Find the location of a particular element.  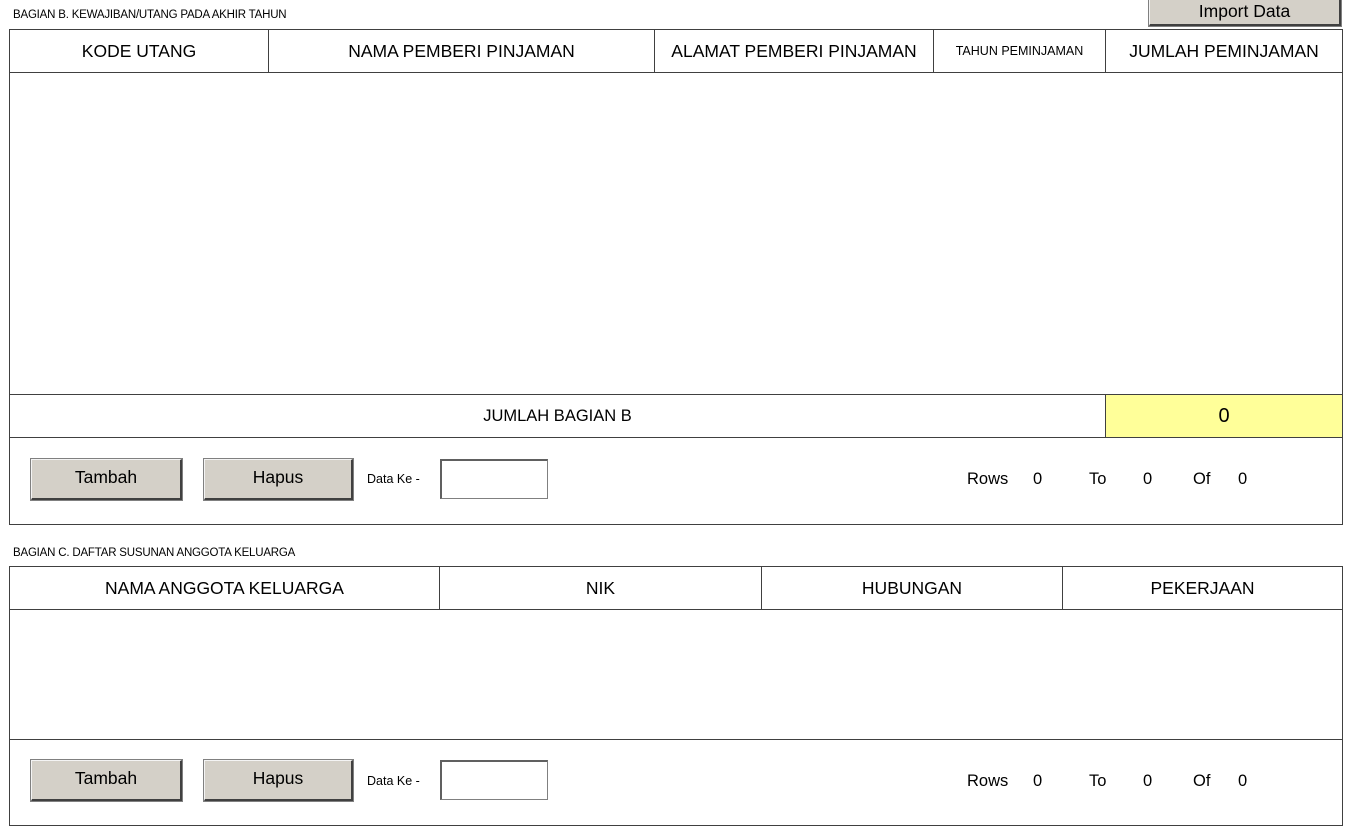

col-hubungan: HUBUNGAN is located at coordinates (912, 587).